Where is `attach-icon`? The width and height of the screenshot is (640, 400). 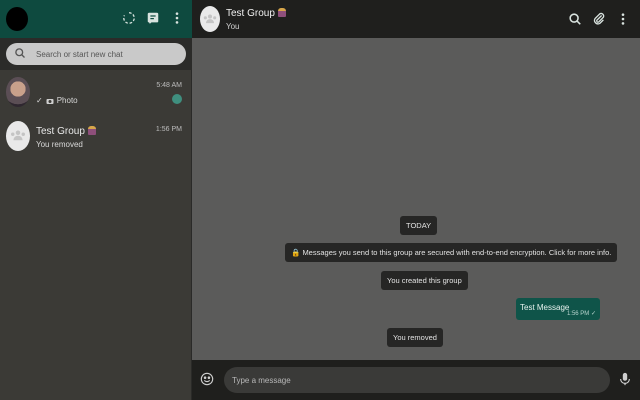 attach-icon is located at coordinates (599, 19).